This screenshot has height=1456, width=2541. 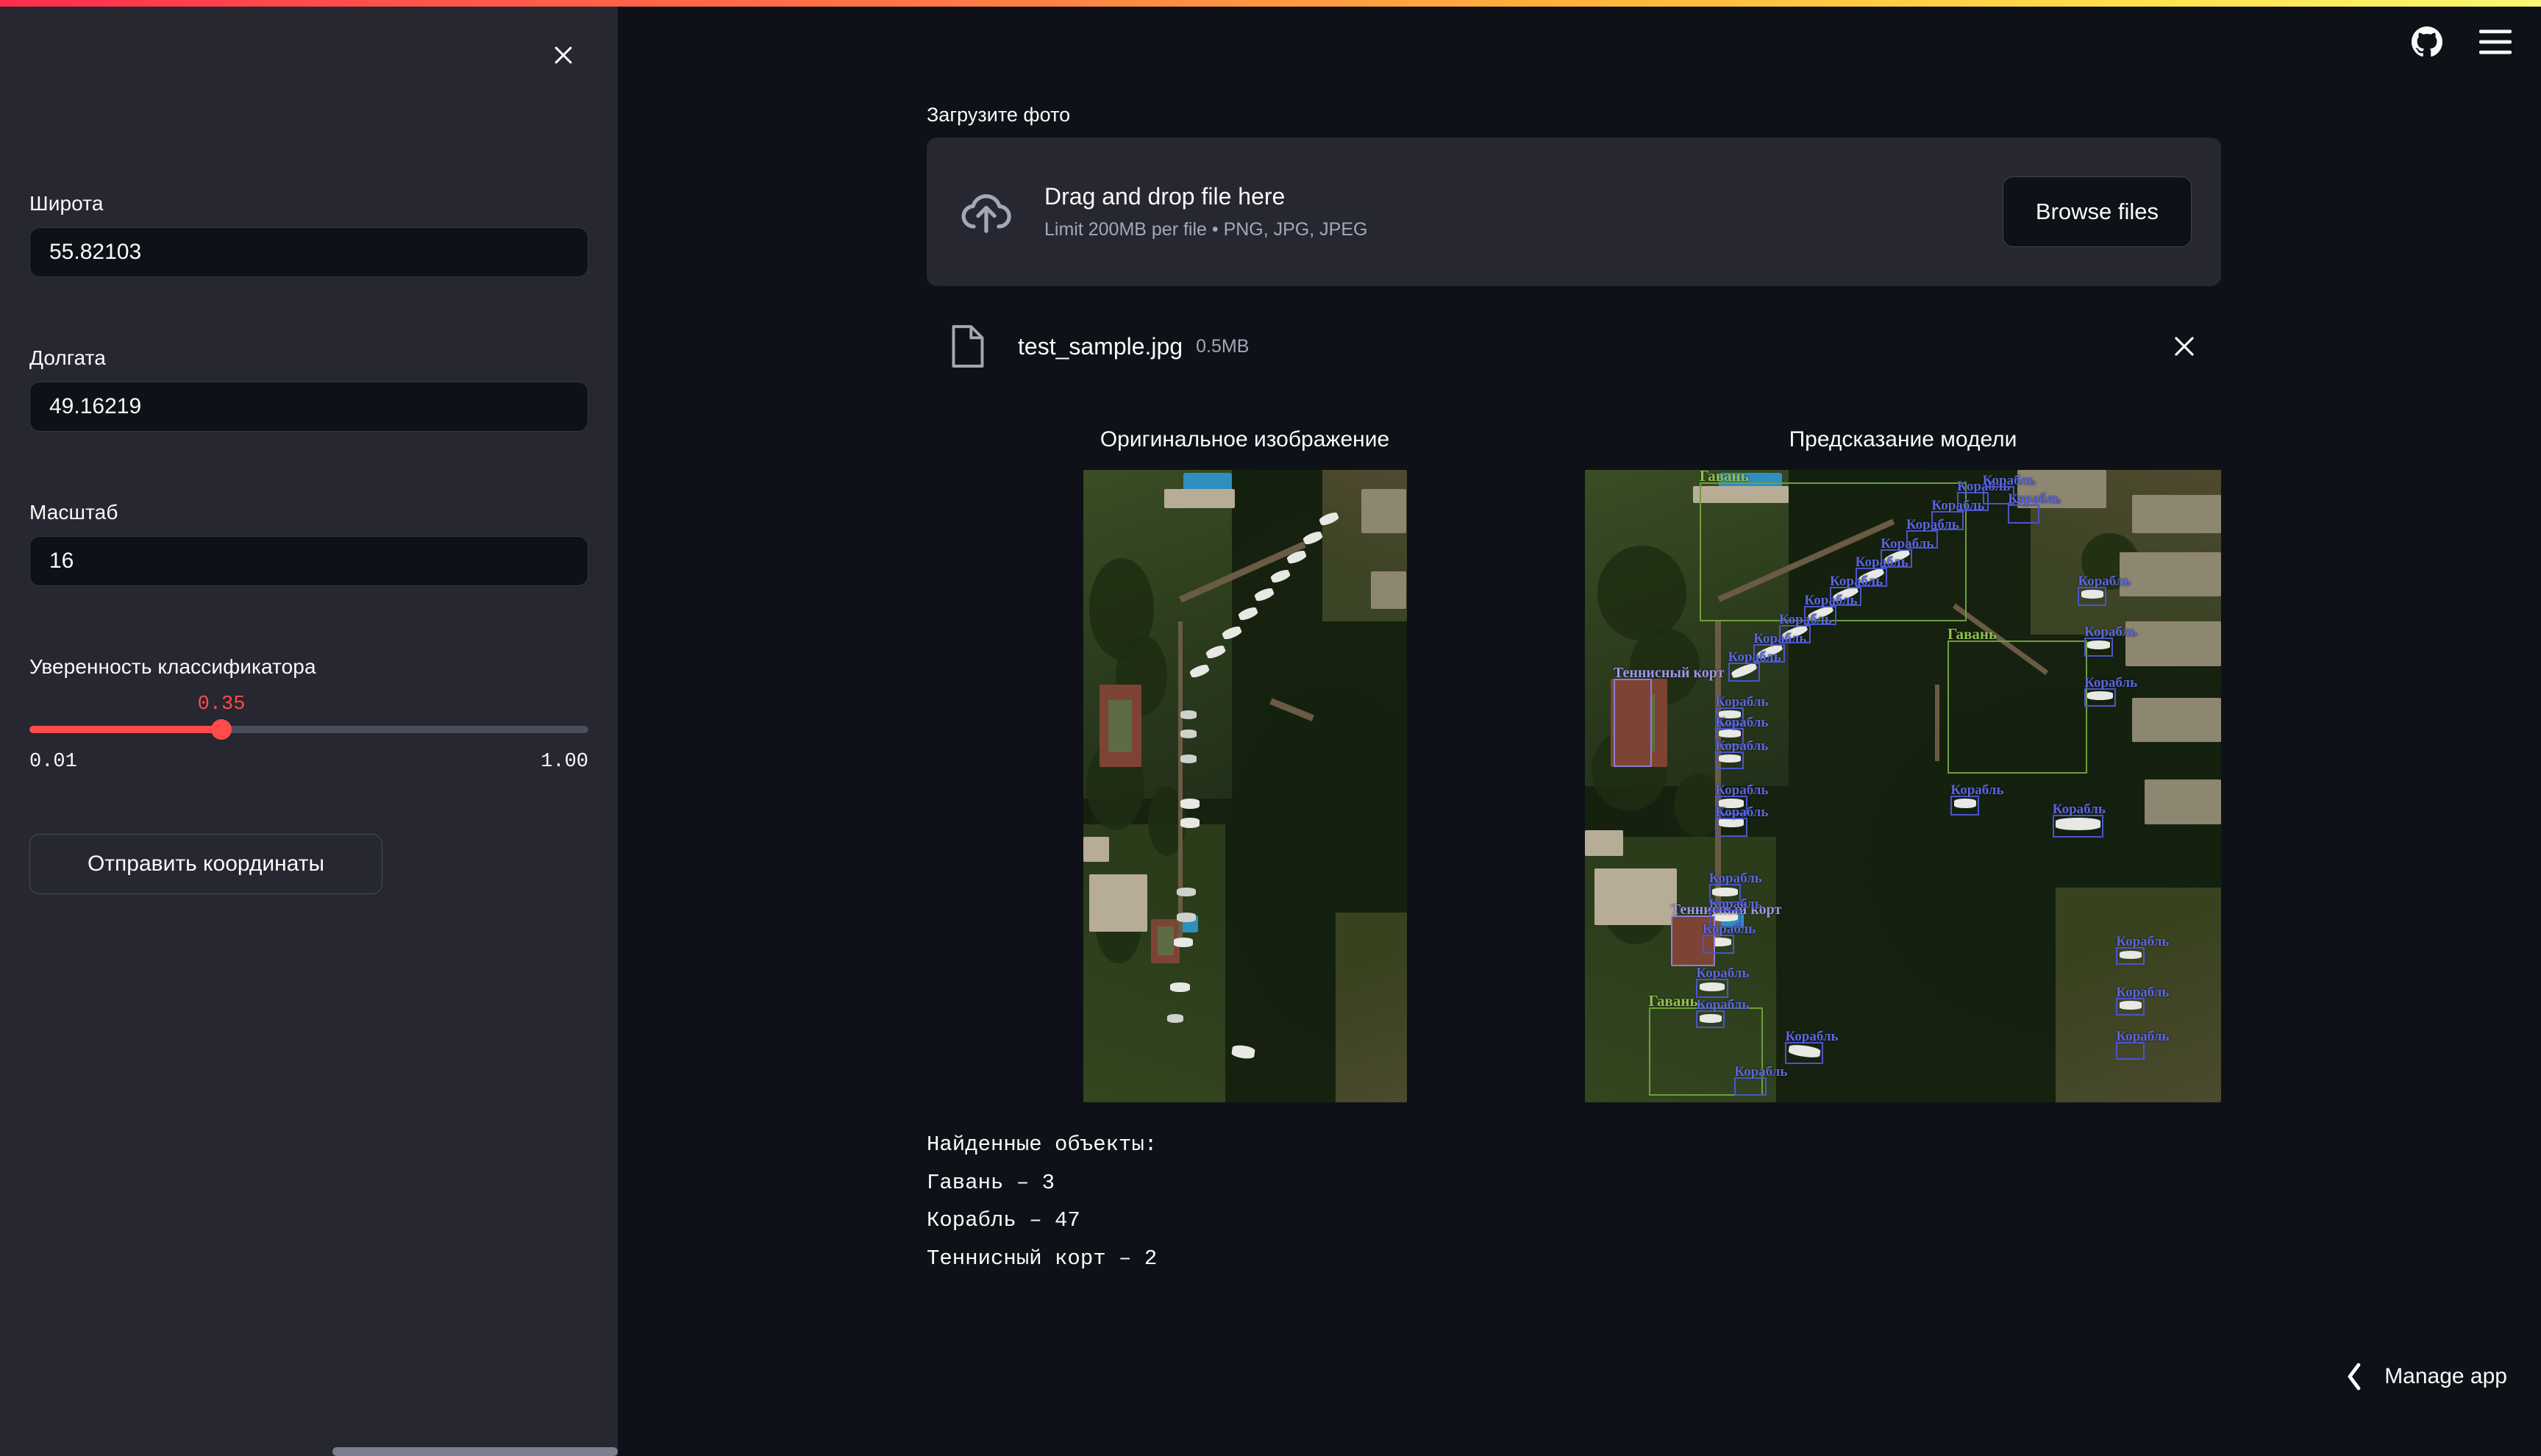 I want to click on chevron-left-icon, so click(x=2354, y=1377).